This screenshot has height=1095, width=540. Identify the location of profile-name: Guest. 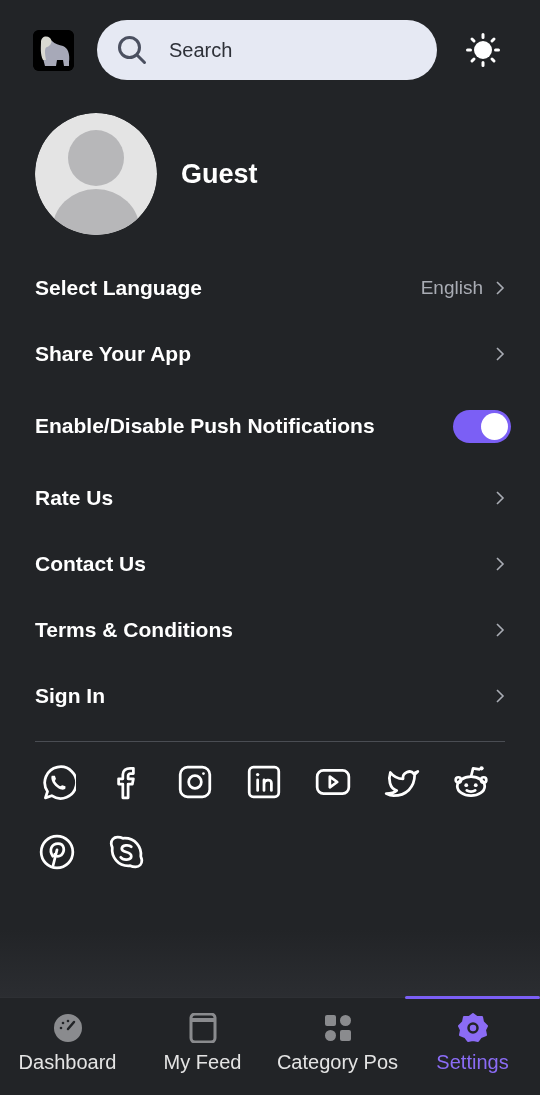
(219, 174).